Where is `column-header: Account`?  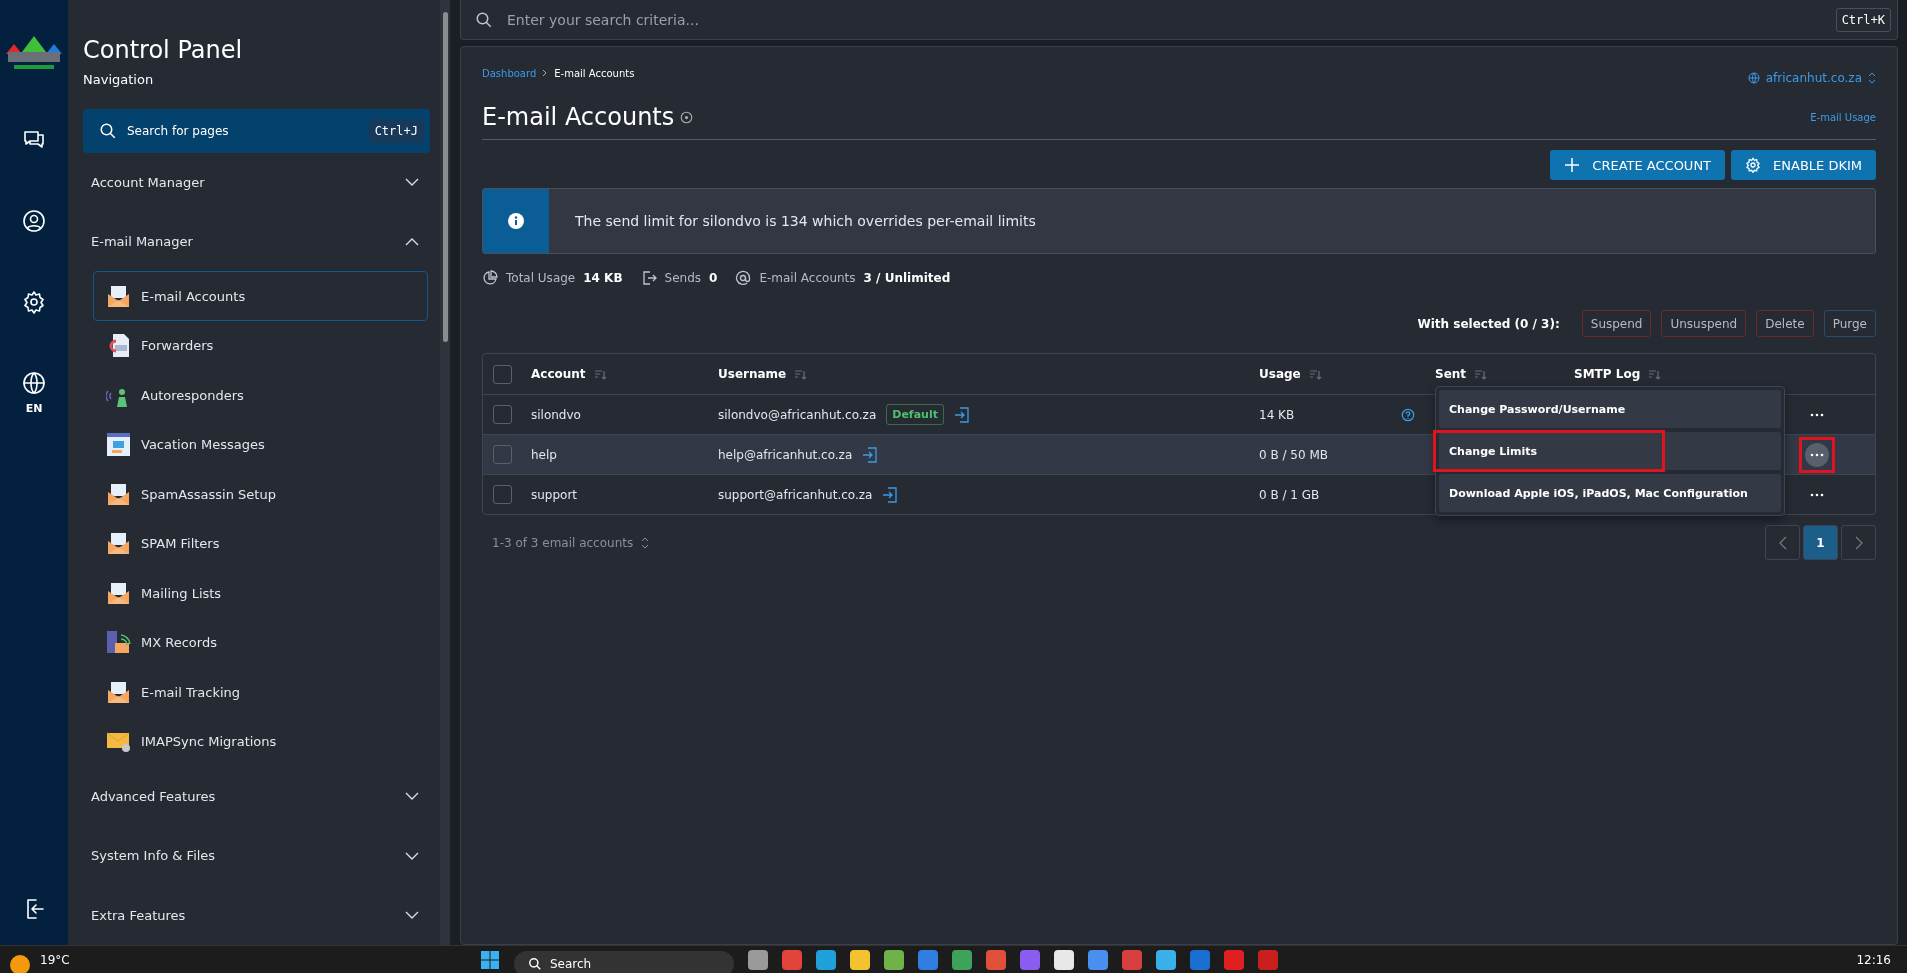
column-header: Account is located at coordinates (558, 374).